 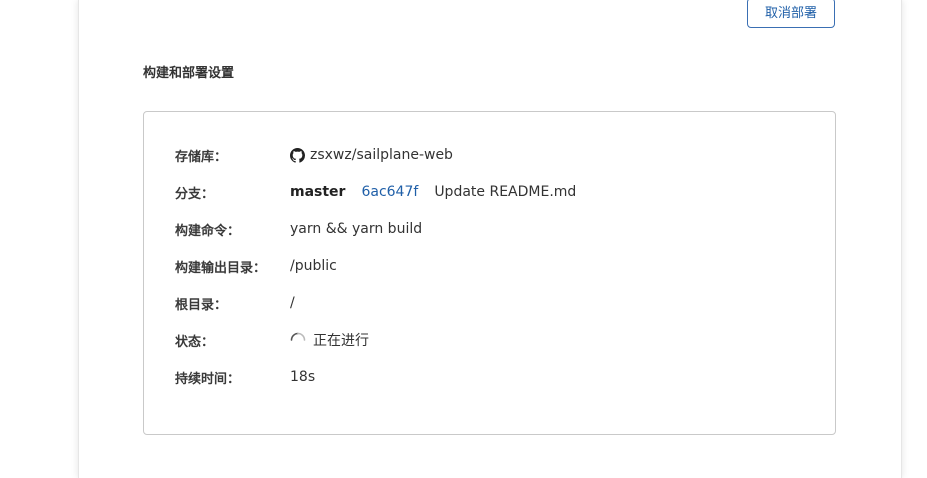 I want to click on build-command-label: 构建命令：, so click(x=208, y=231).